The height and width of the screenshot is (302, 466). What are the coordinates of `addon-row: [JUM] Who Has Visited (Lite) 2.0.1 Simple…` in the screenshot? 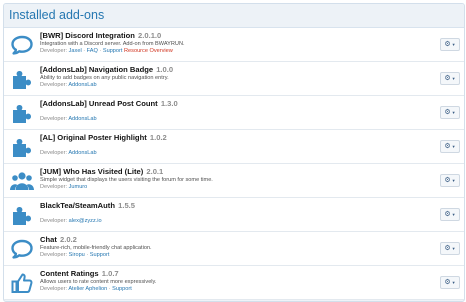 It's located at (234, 181).